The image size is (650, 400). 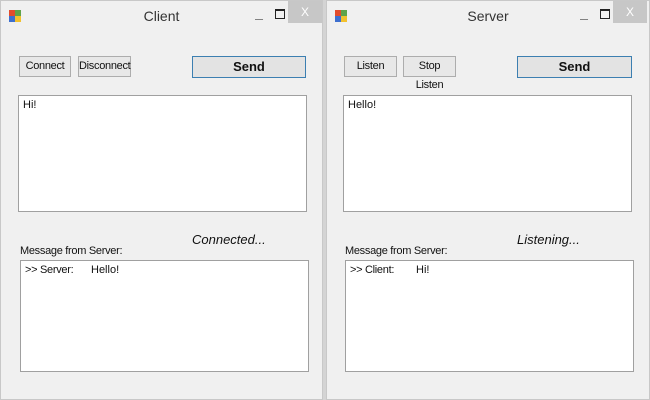 What do you see at coordinates (49, 270) in the screenshot?
I see `message-prefix: >> Server:` at bounding box center [49, 270].